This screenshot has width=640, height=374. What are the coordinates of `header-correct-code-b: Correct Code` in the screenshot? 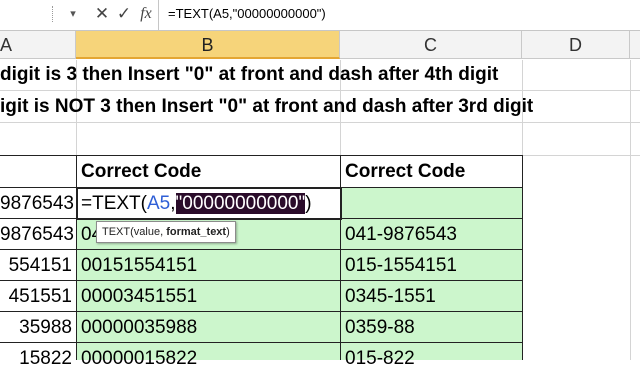 It's located at (141, 171).